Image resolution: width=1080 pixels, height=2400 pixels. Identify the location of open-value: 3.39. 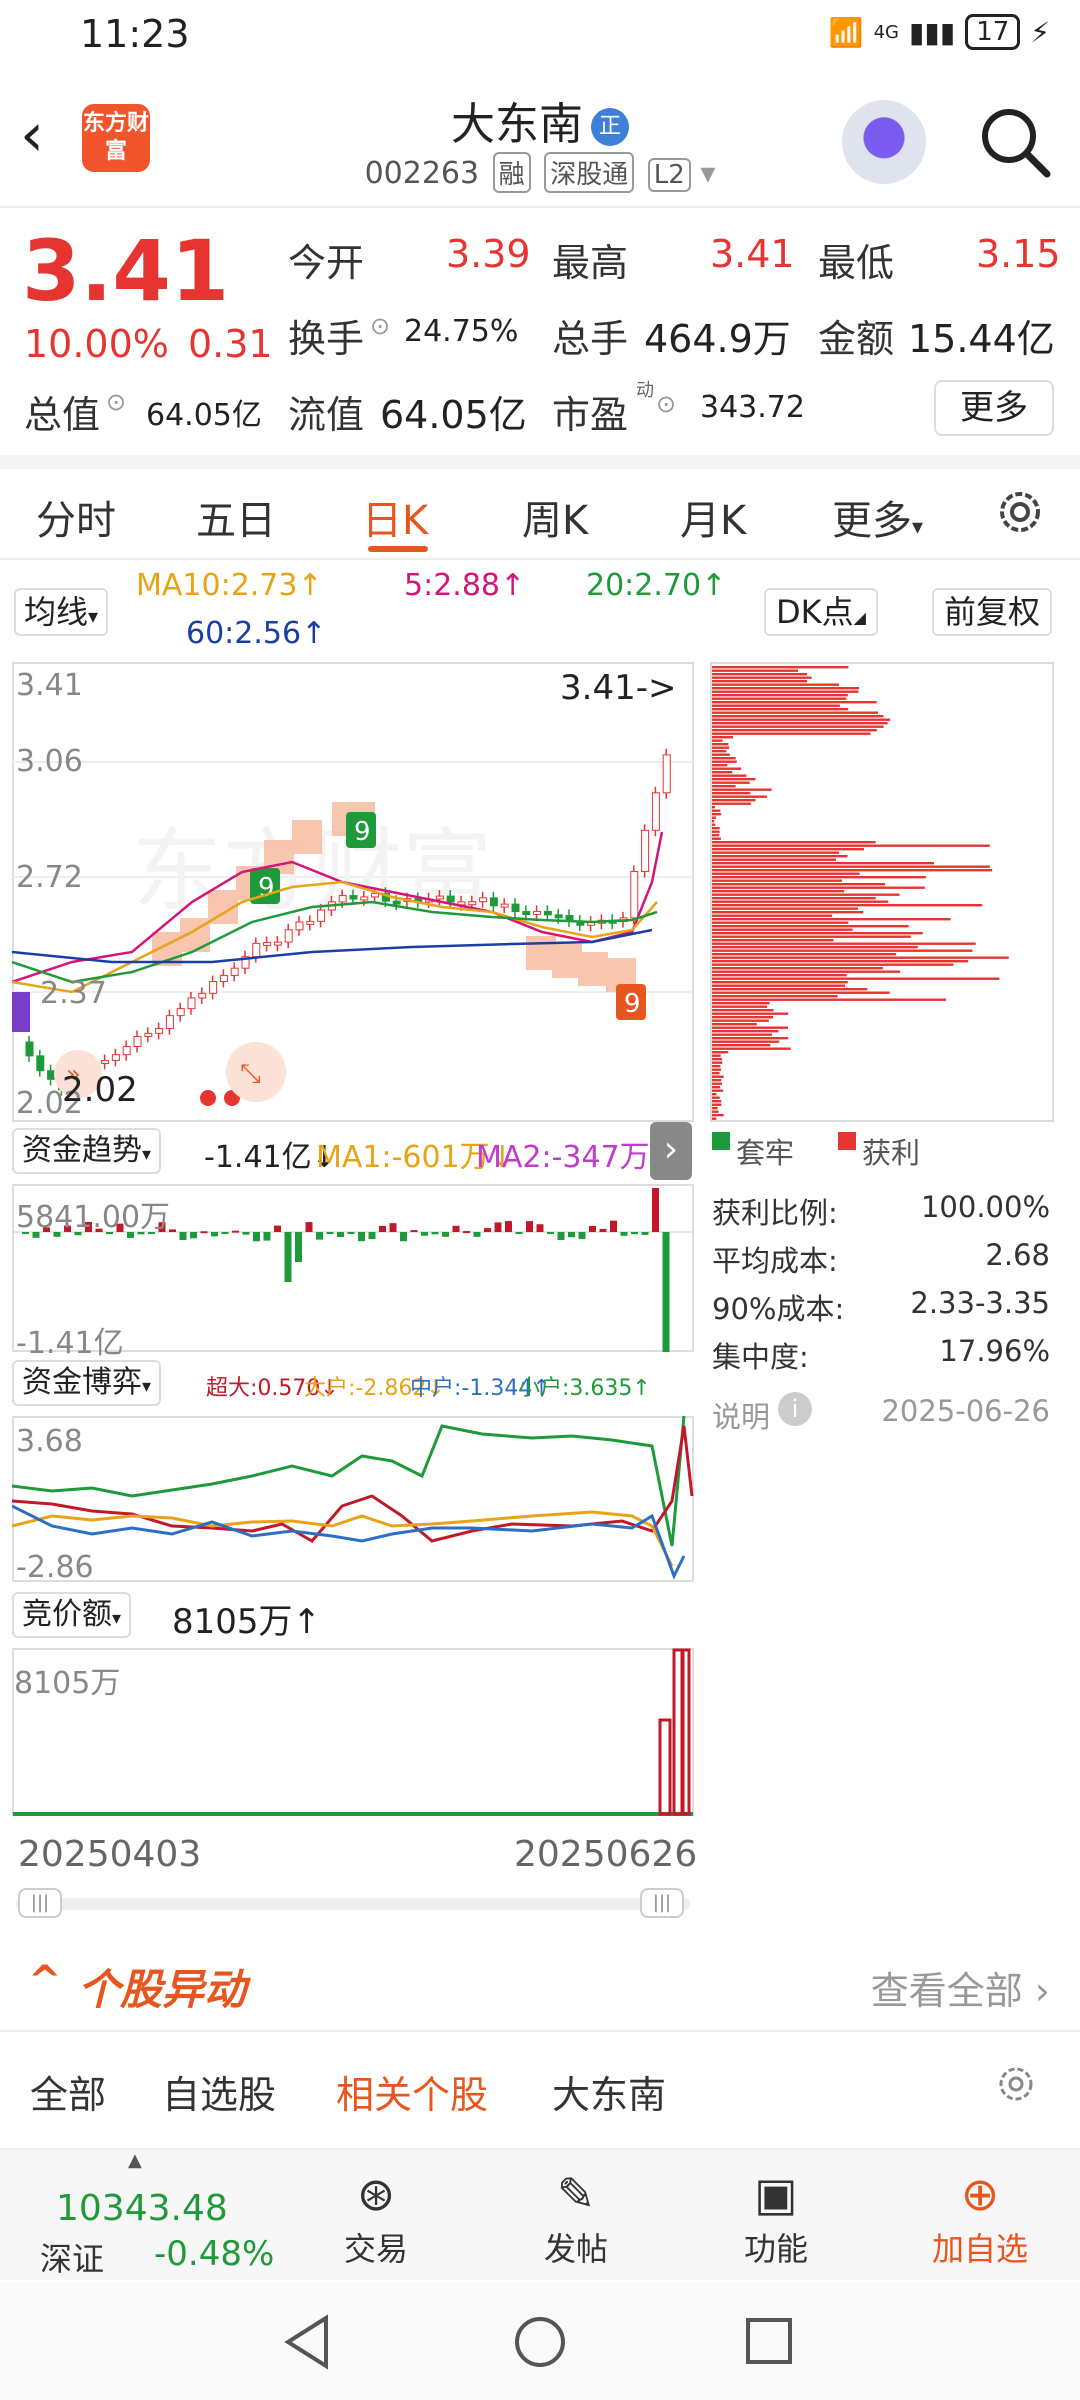
(488, 254).